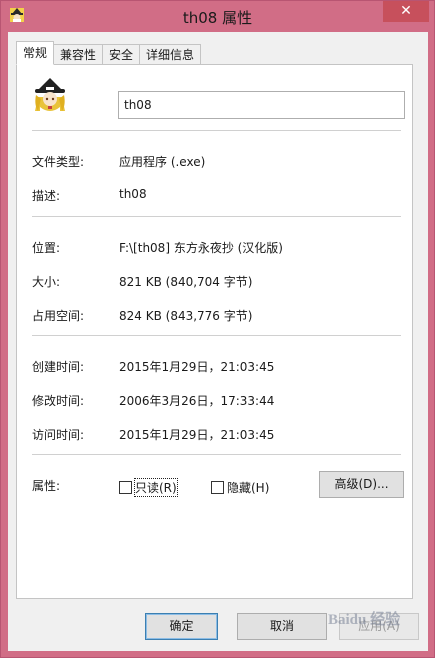 This screenshot has width=435, height=658. I want to click on accessed-label: 访问时间:, so click(58, 435).